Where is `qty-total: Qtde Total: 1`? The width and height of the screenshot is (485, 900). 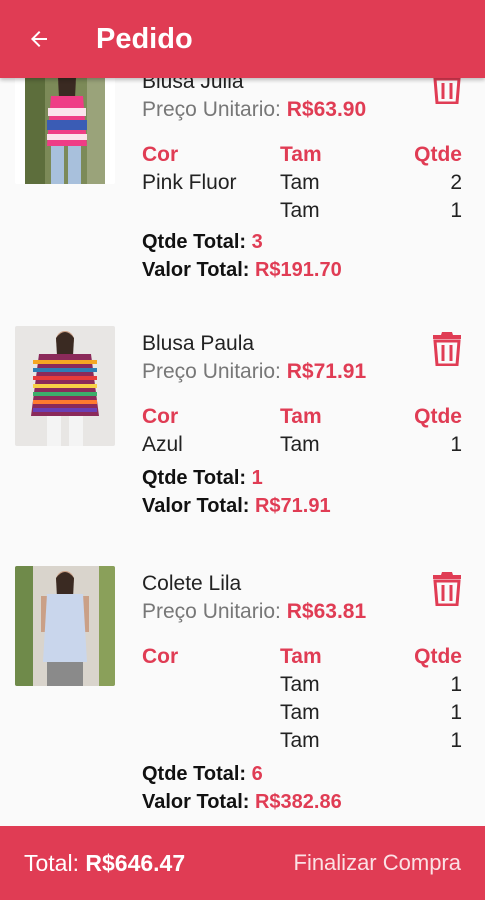
qty-total: Qtde Total: 1 is located at coordinates (202, 478).